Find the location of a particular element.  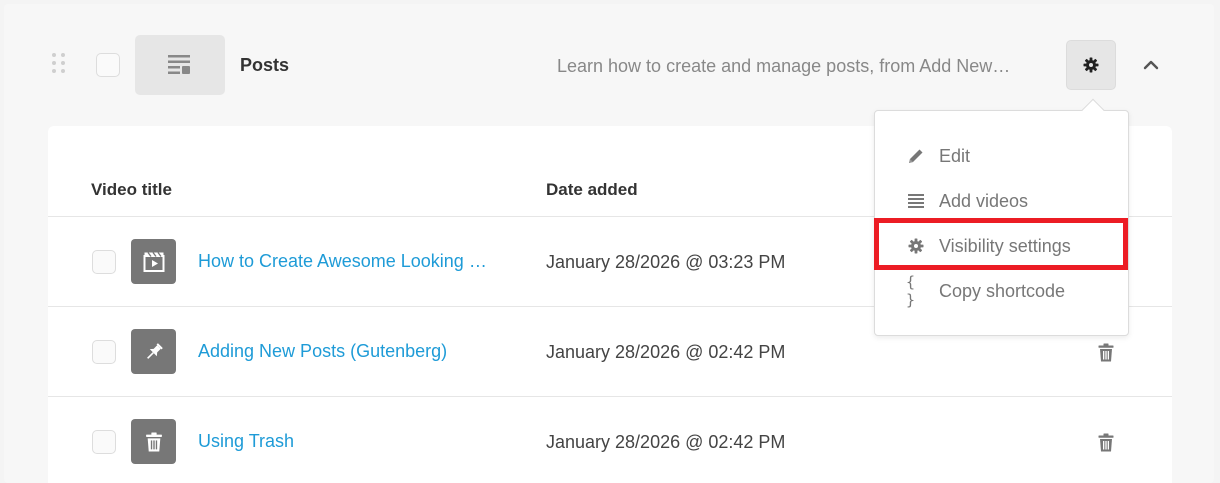

braces-icon: { } is located at coordinates (912, 291).